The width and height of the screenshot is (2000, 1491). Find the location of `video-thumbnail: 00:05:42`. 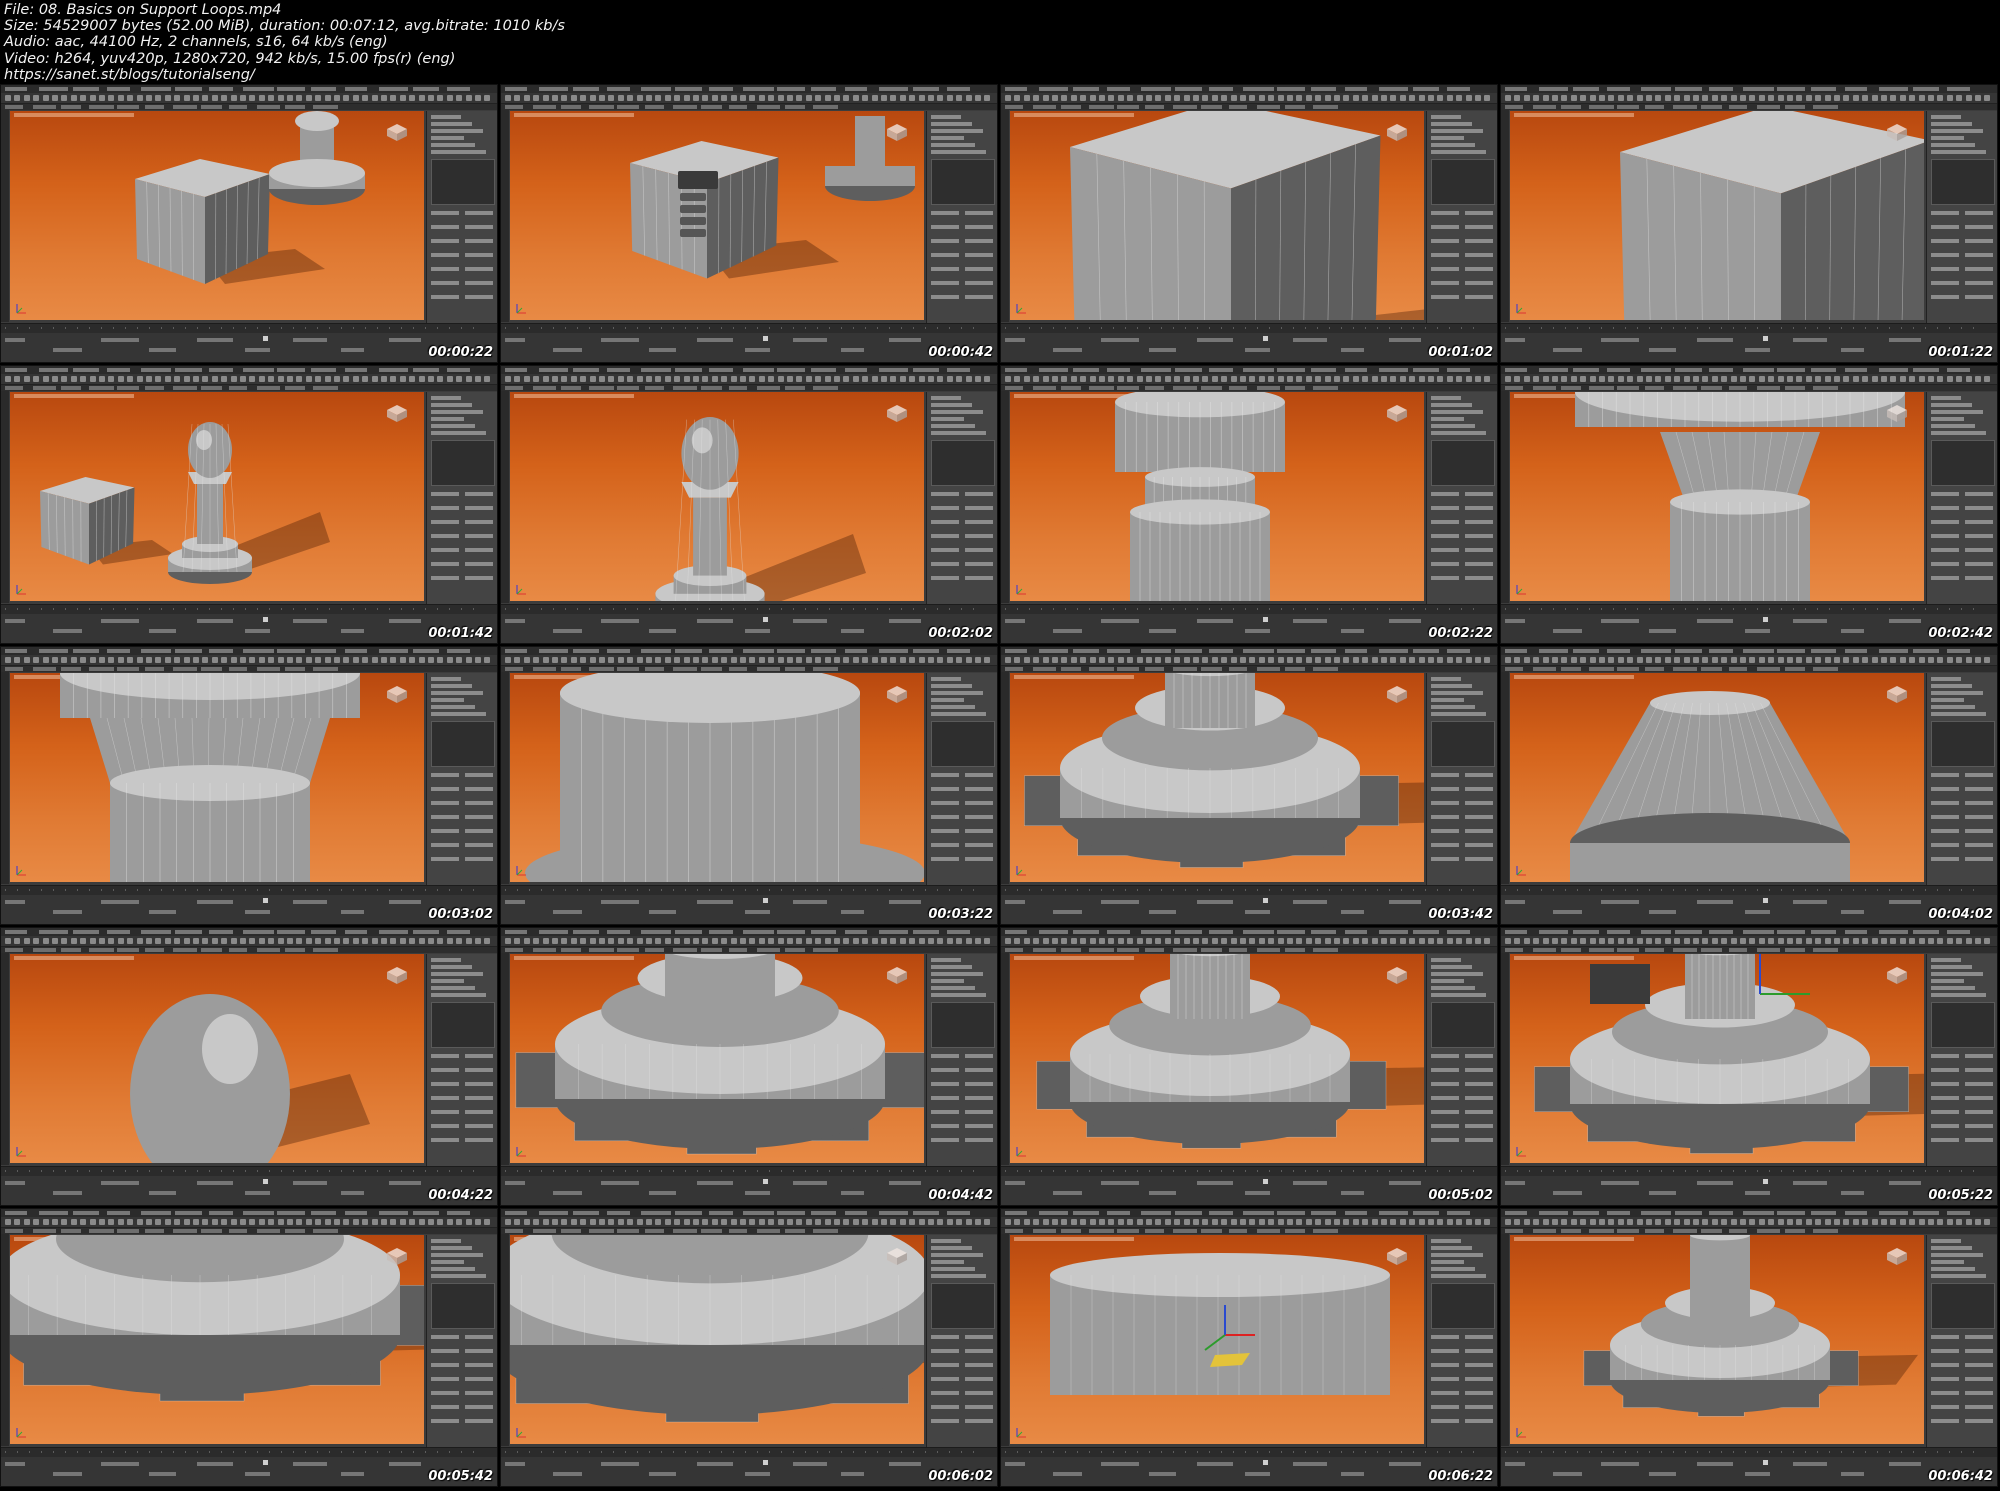

video-thumbnail: 00:05:42 is located at coordinates (249, 1347).